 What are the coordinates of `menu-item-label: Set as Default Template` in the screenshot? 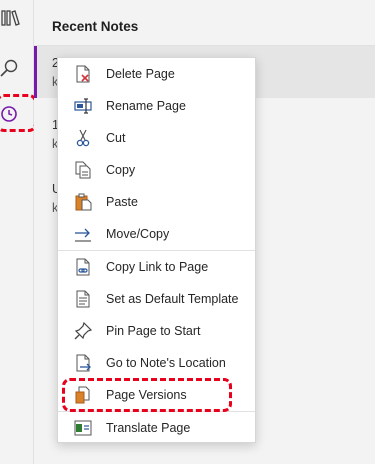 It's located at (172, 299).